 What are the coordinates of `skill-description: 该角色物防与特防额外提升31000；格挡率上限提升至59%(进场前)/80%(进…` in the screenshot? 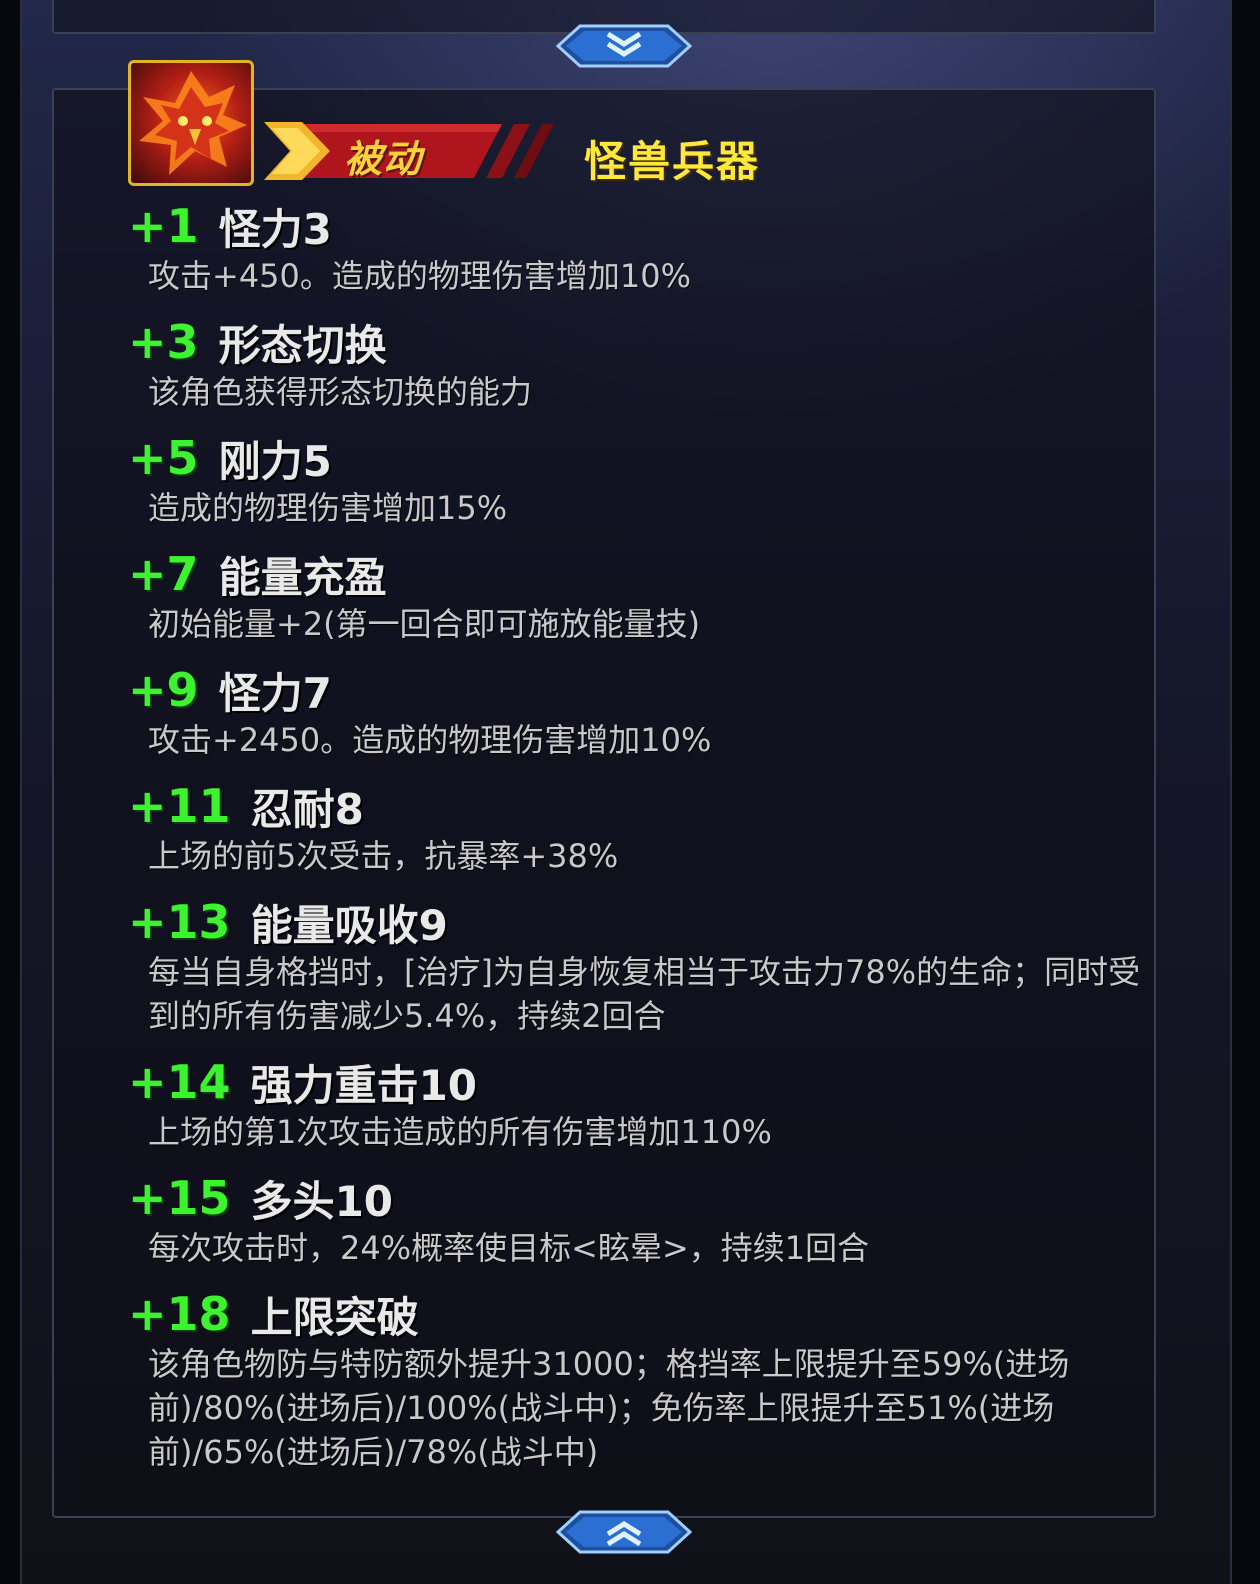 It's located at (609, 1408).